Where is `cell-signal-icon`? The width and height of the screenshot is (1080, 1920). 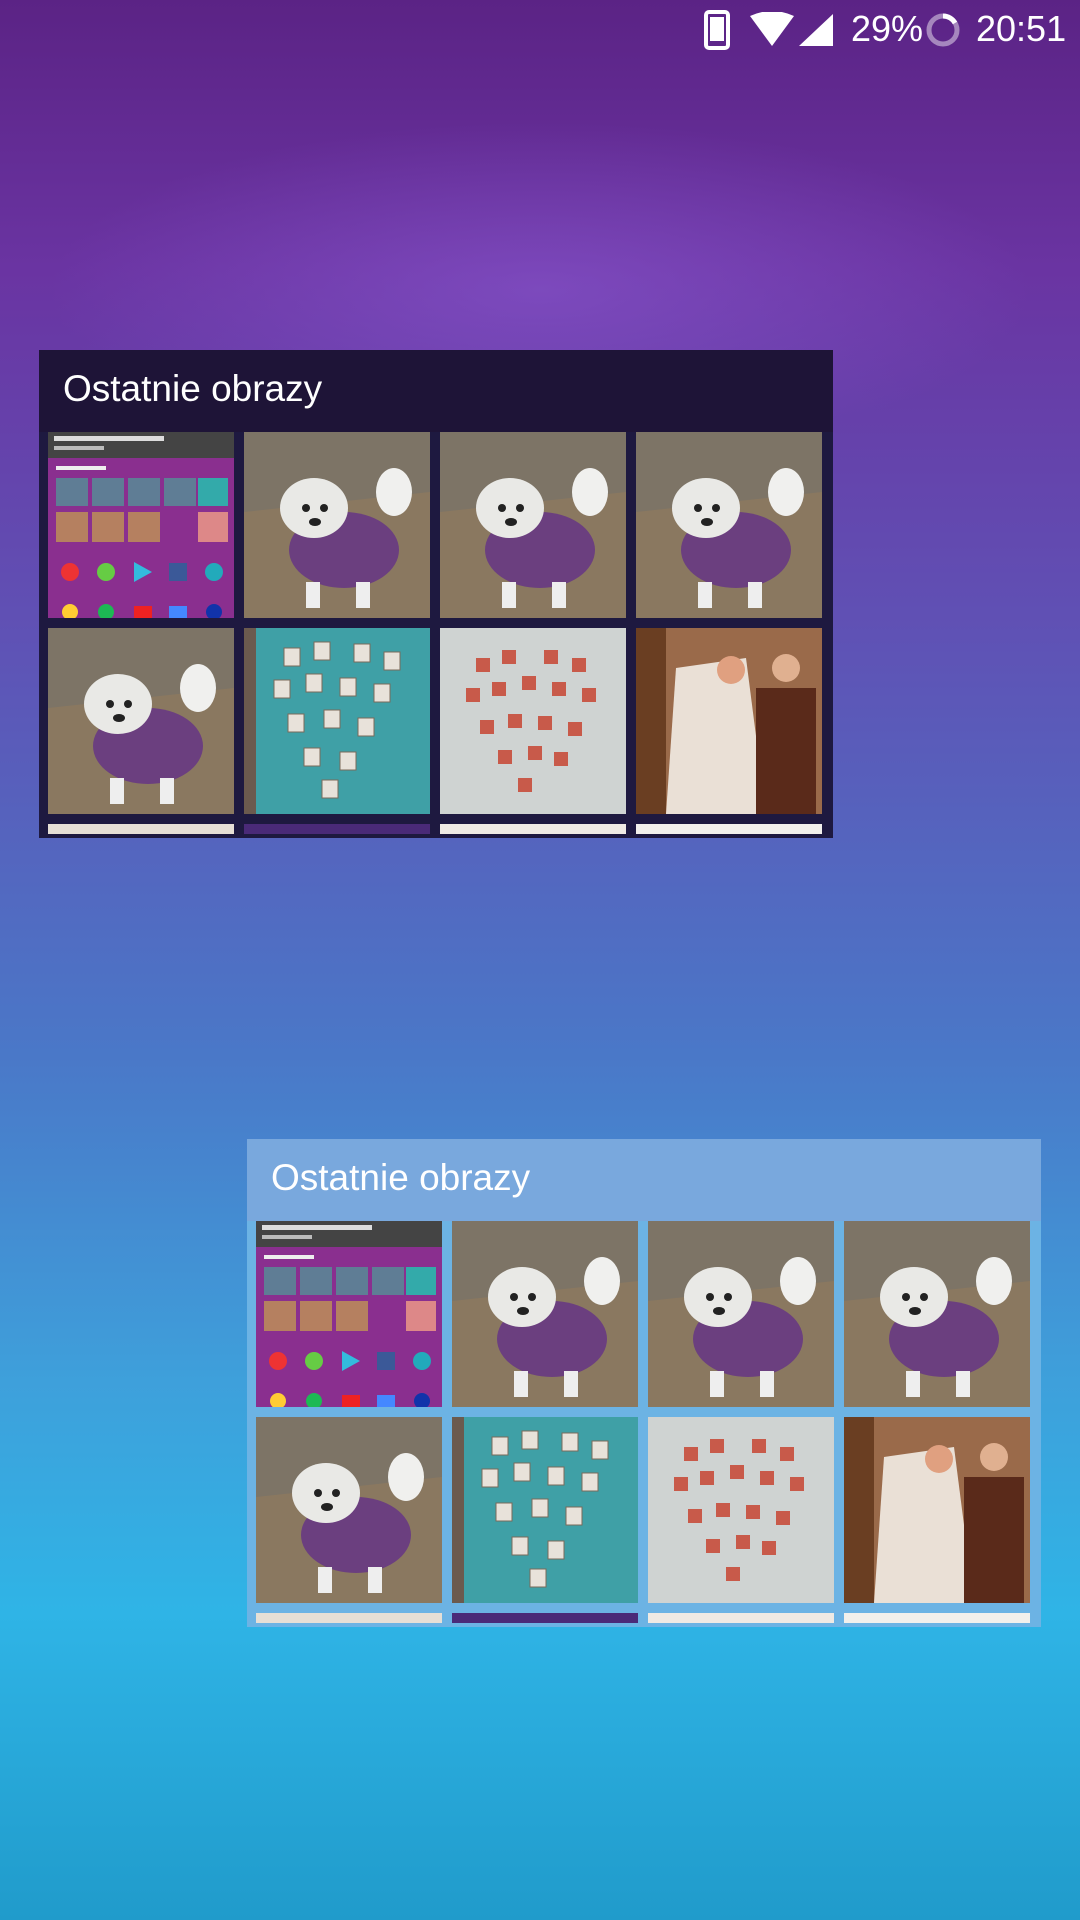
cell-signal-icon is located at coordinates (816, 30).